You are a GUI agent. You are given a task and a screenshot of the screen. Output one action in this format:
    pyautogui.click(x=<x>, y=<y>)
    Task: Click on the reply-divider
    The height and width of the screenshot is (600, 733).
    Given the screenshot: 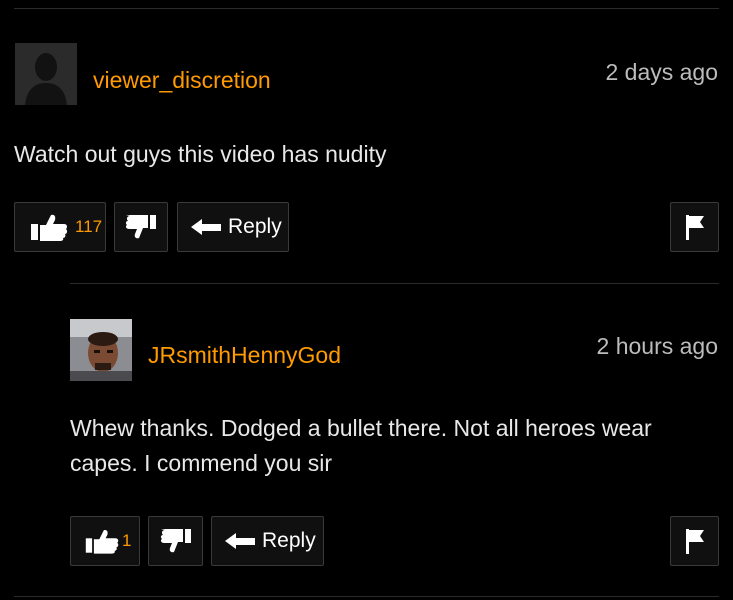 What is the action you would take?
    pyautogui.click(x=394, y=283)
    